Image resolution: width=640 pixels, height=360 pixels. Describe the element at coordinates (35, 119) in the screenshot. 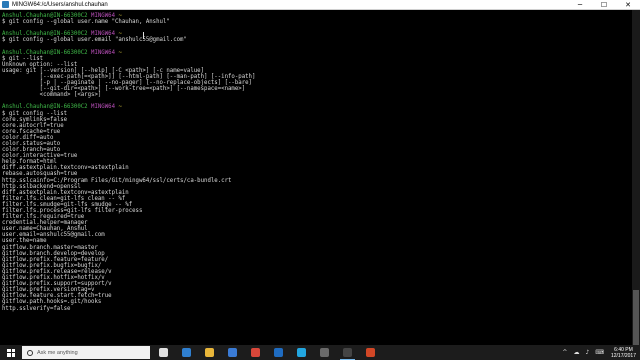

I see `terminal-text: core.symlinks=false` at that location.